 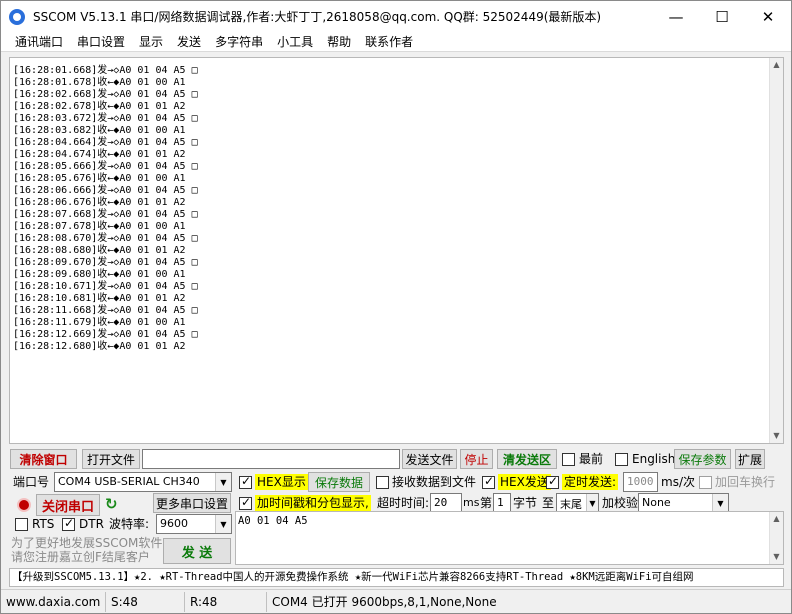 I want to click on log-scrollbar: ▲ ▼, so click(x=776, y=250).